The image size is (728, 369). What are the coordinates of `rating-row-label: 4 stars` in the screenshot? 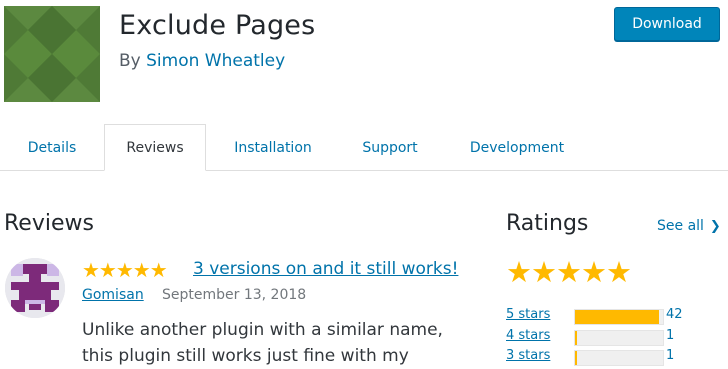 It's located at (528, 335).